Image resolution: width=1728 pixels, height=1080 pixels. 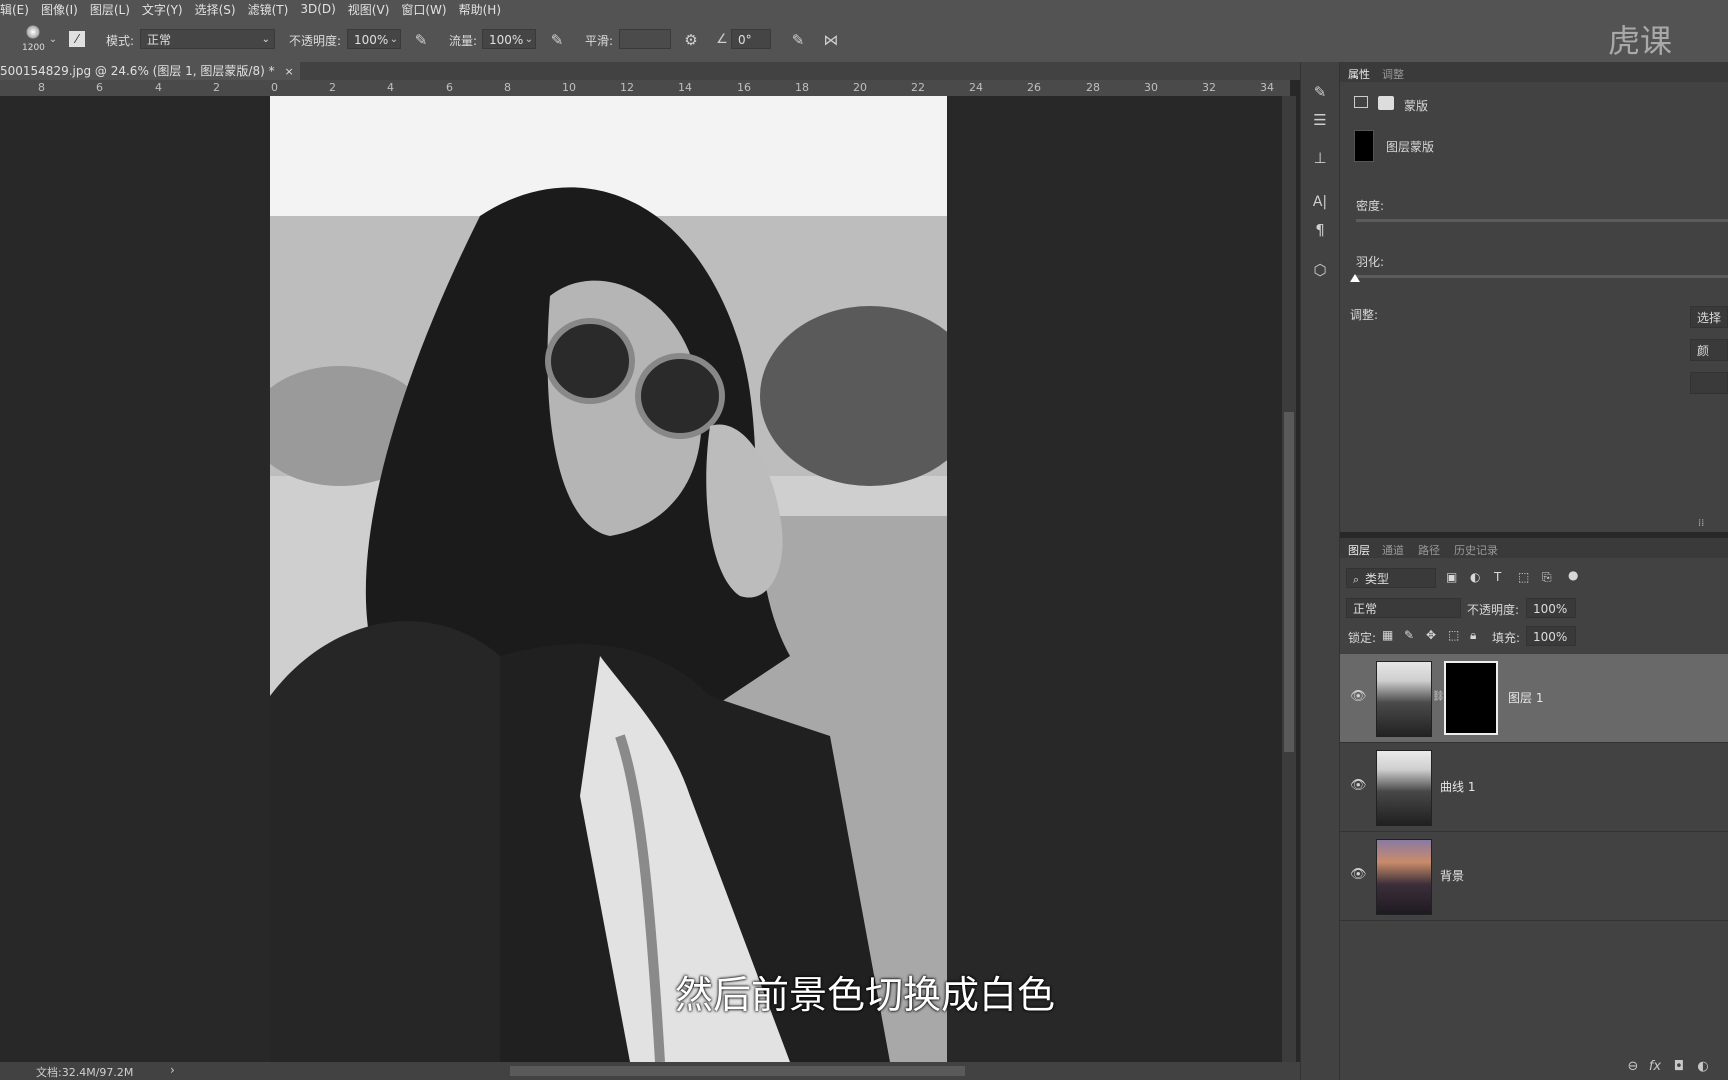 I want to click on blend-mode-select: 正常, so click(x=1403, y=608).